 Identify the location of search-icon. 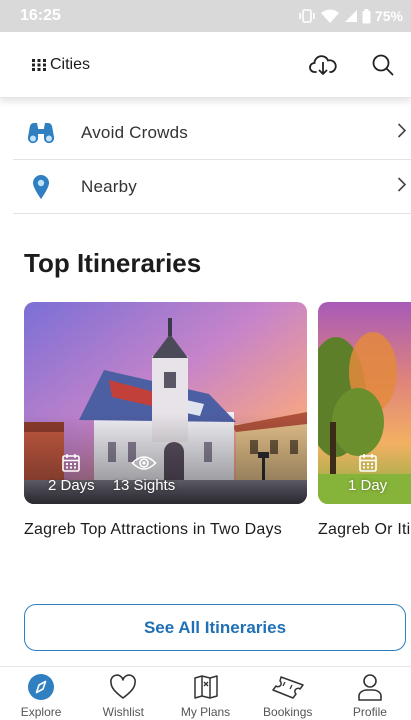
(383, 64).